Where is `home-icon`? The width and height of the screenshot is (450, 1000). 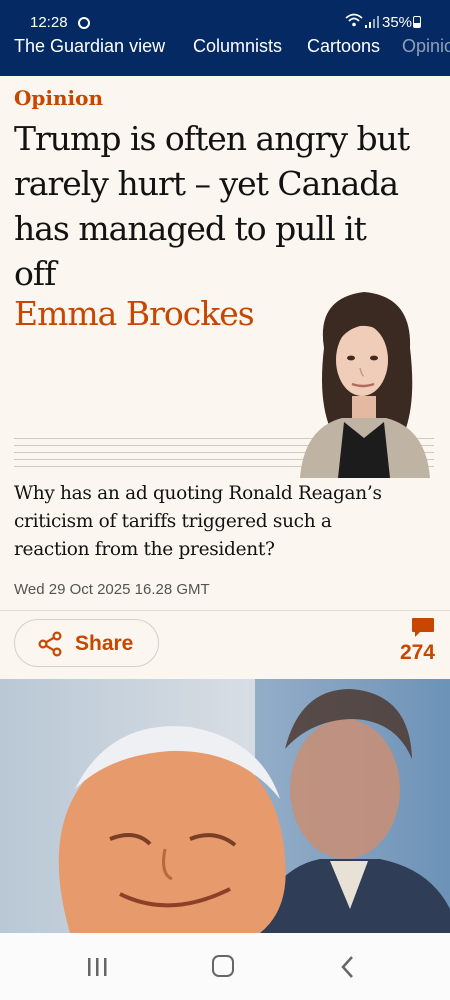
home-icon is located at coordinates (223, 966).